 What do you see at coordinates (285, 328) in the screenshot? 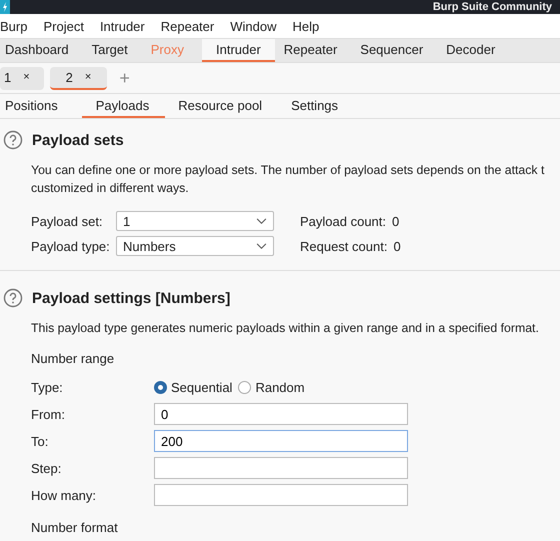
I see `description: This payload type generates numeric payloads within a given range and in a specified format.` at bounding box center [285, 328].